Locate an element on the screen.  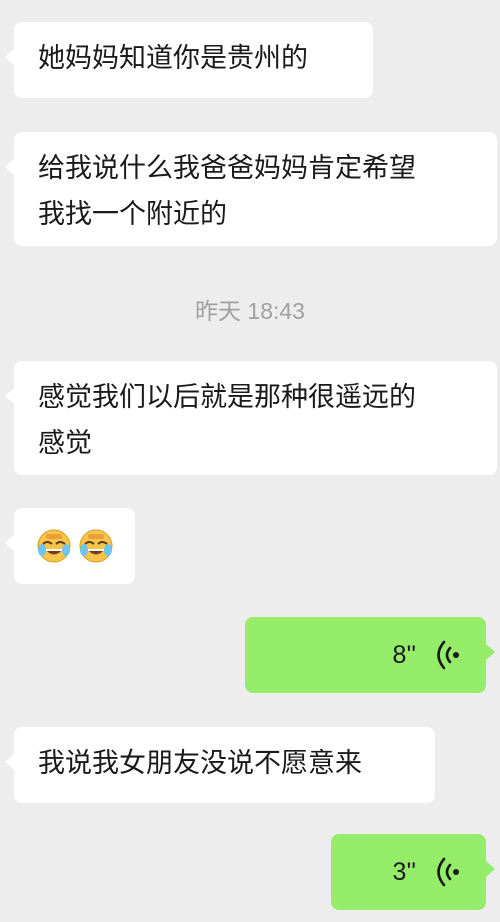
message-bubble: 给我说什么我爸爸妈妈肯定希望 我找一个附近的 is located at coordinates (251, 189).